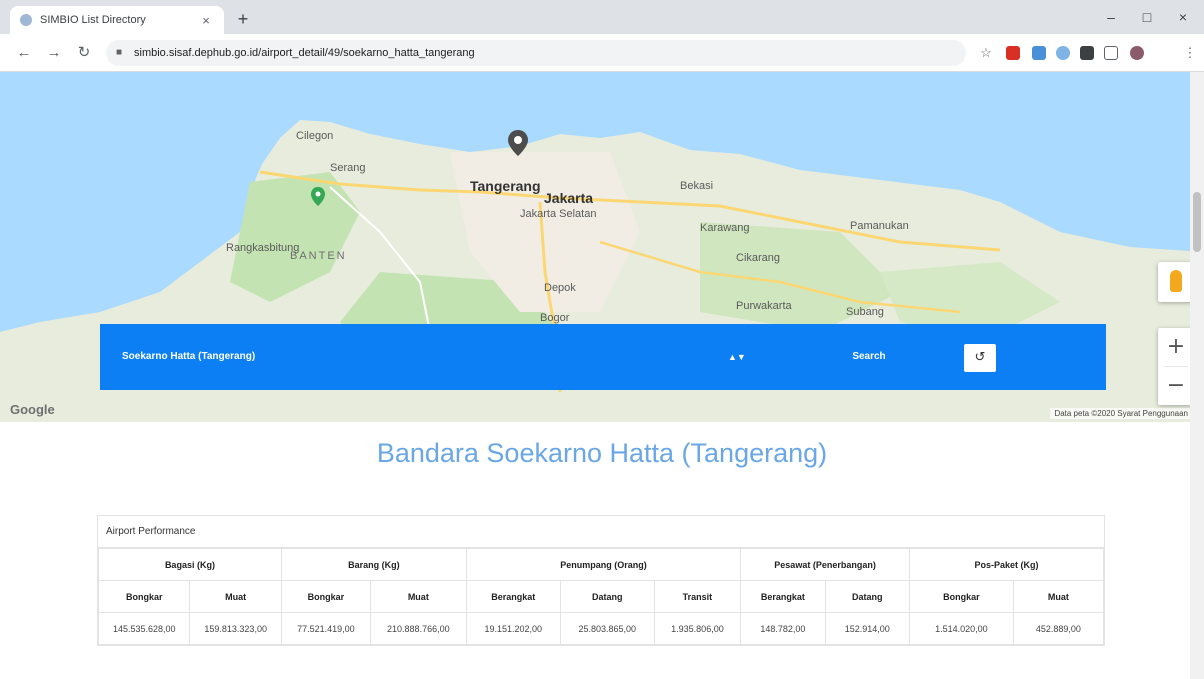  Describe the element at coordinates (32, 409) in the screenshot. I see `google-logo: Google` at that location.